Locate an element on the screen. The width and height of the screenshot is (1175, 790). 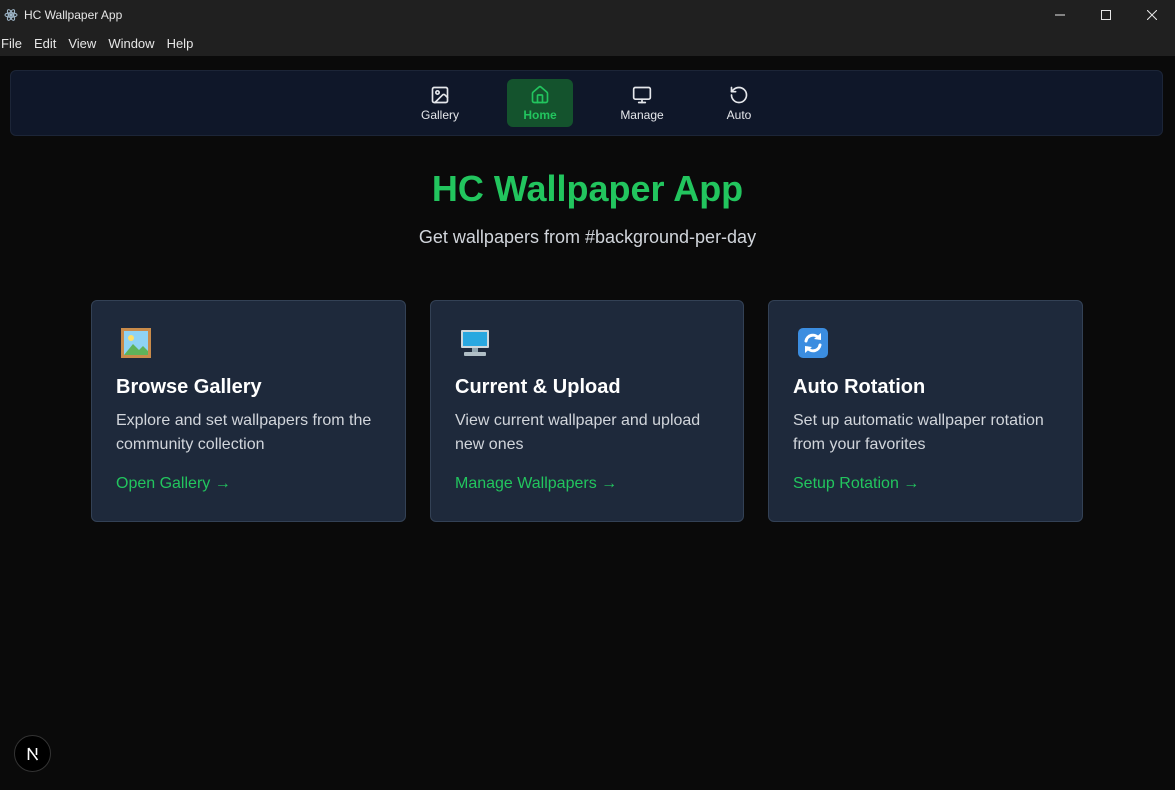
manage-wallpapers-link: Manage Wallpapers → is located at coordinates (536, 484).